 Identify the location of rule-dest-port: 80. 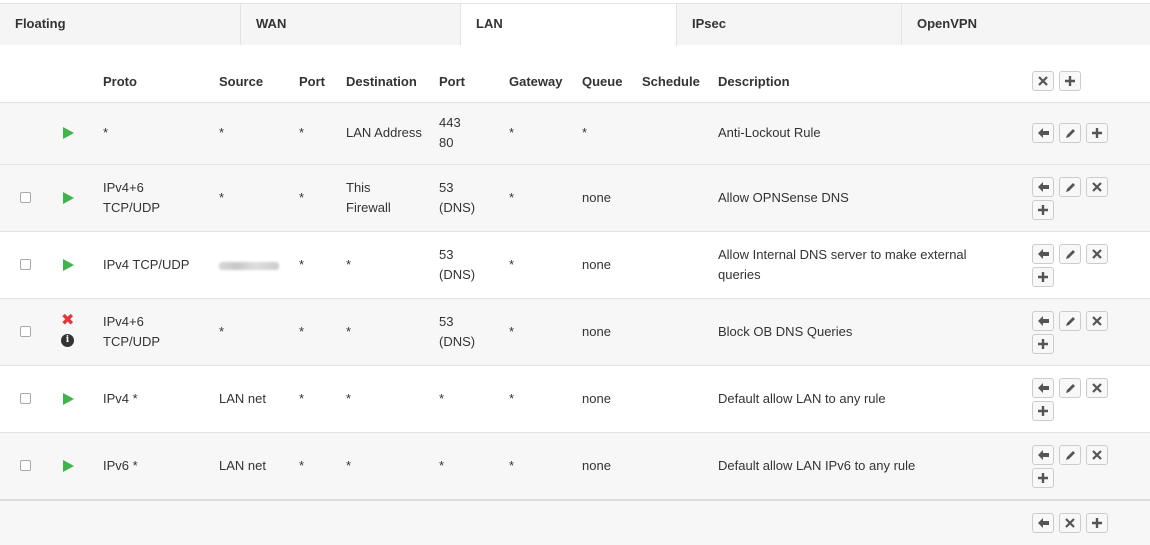
(446, 142).